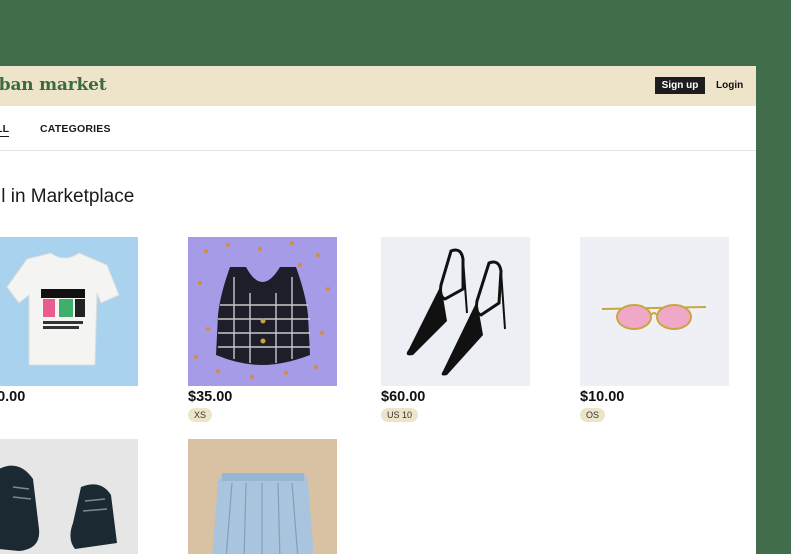  Describe the element at coordinates (53, 85) in the screenshot. I see `site-logo: rban market` at that location.